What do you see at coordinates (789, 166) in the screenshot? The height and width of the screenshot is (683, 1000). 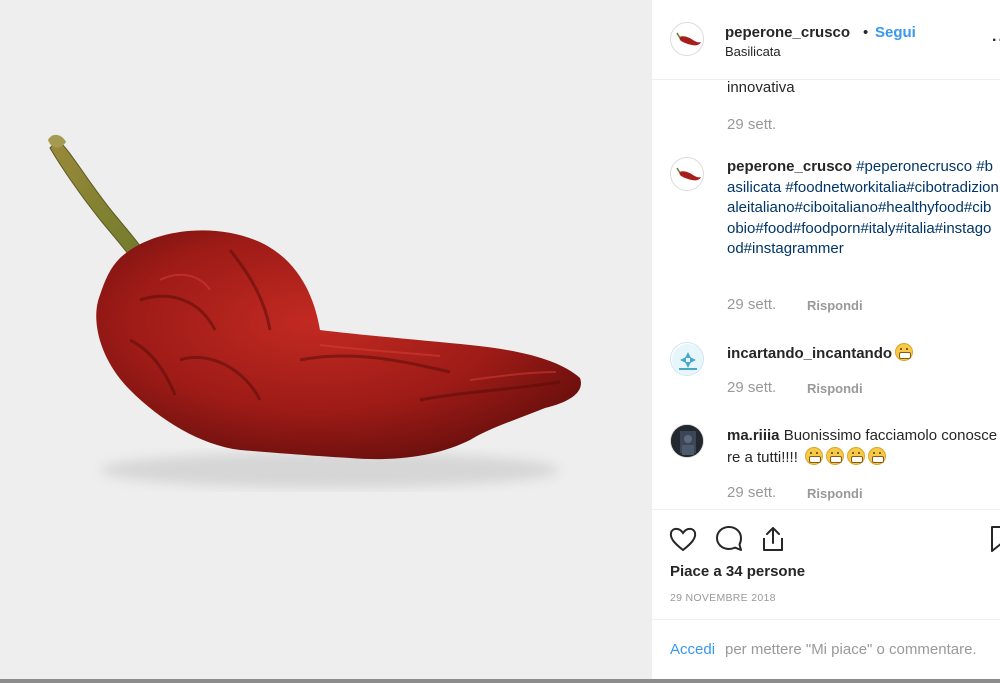 I see `comment-username: peperone_crusco` at bounding box center [789, 166].